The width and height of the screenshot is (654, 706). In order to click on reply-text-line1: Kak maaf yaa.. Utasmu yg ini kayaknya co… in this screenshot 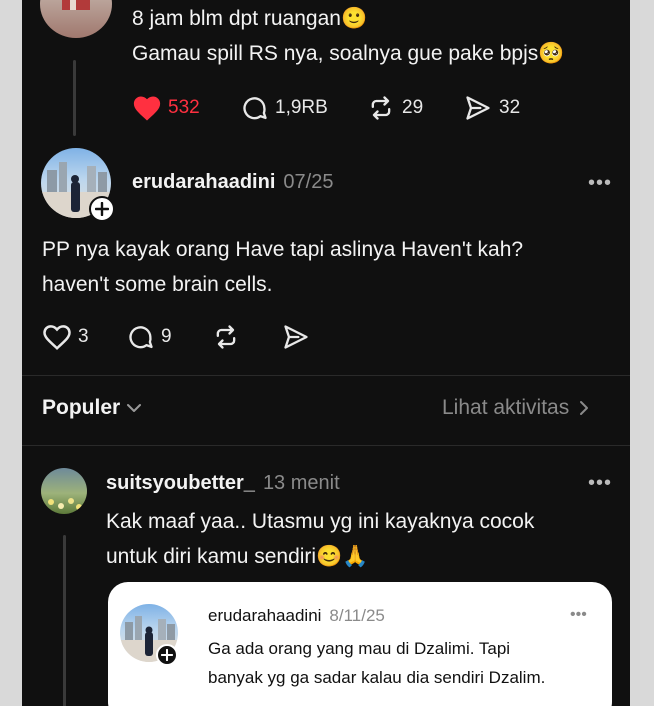, I will do `click(320, 521)`.